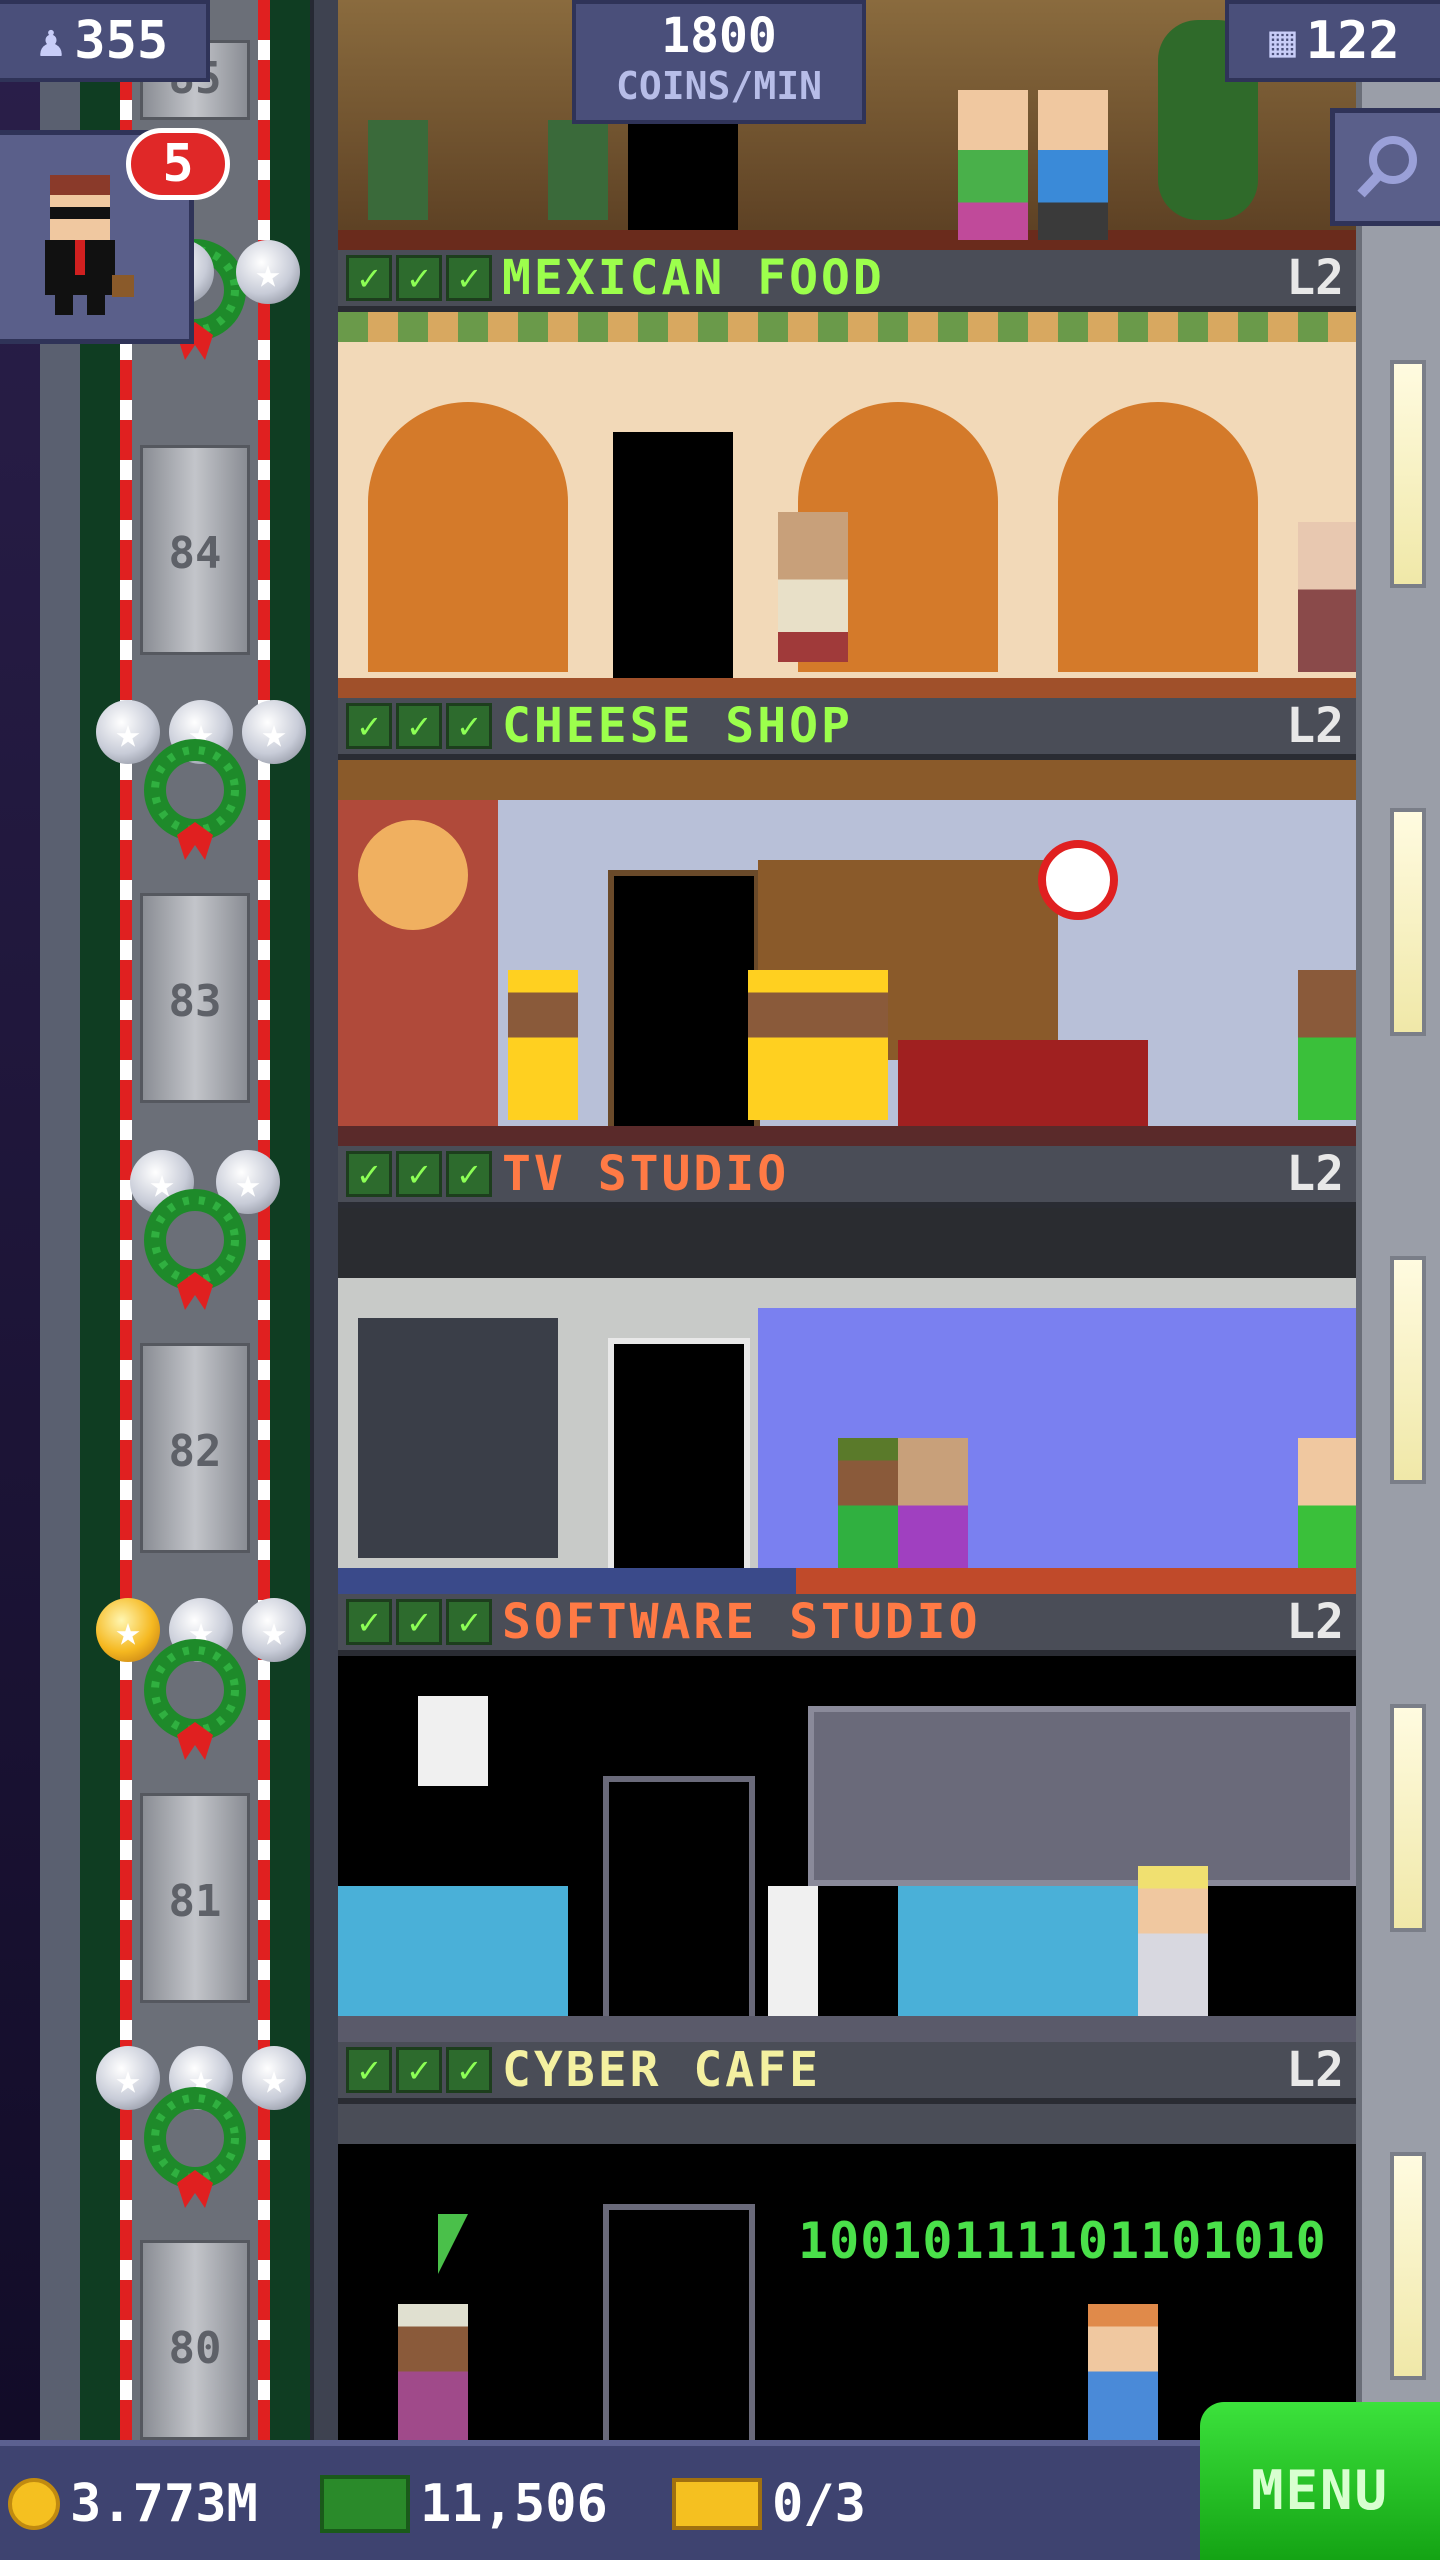 Image resolution: width=1440 pixels, height=2560 pixels. Describe the element at coordinates (719, 36) in the screenshot. I see `coins-rate-value: 1800` at that location.